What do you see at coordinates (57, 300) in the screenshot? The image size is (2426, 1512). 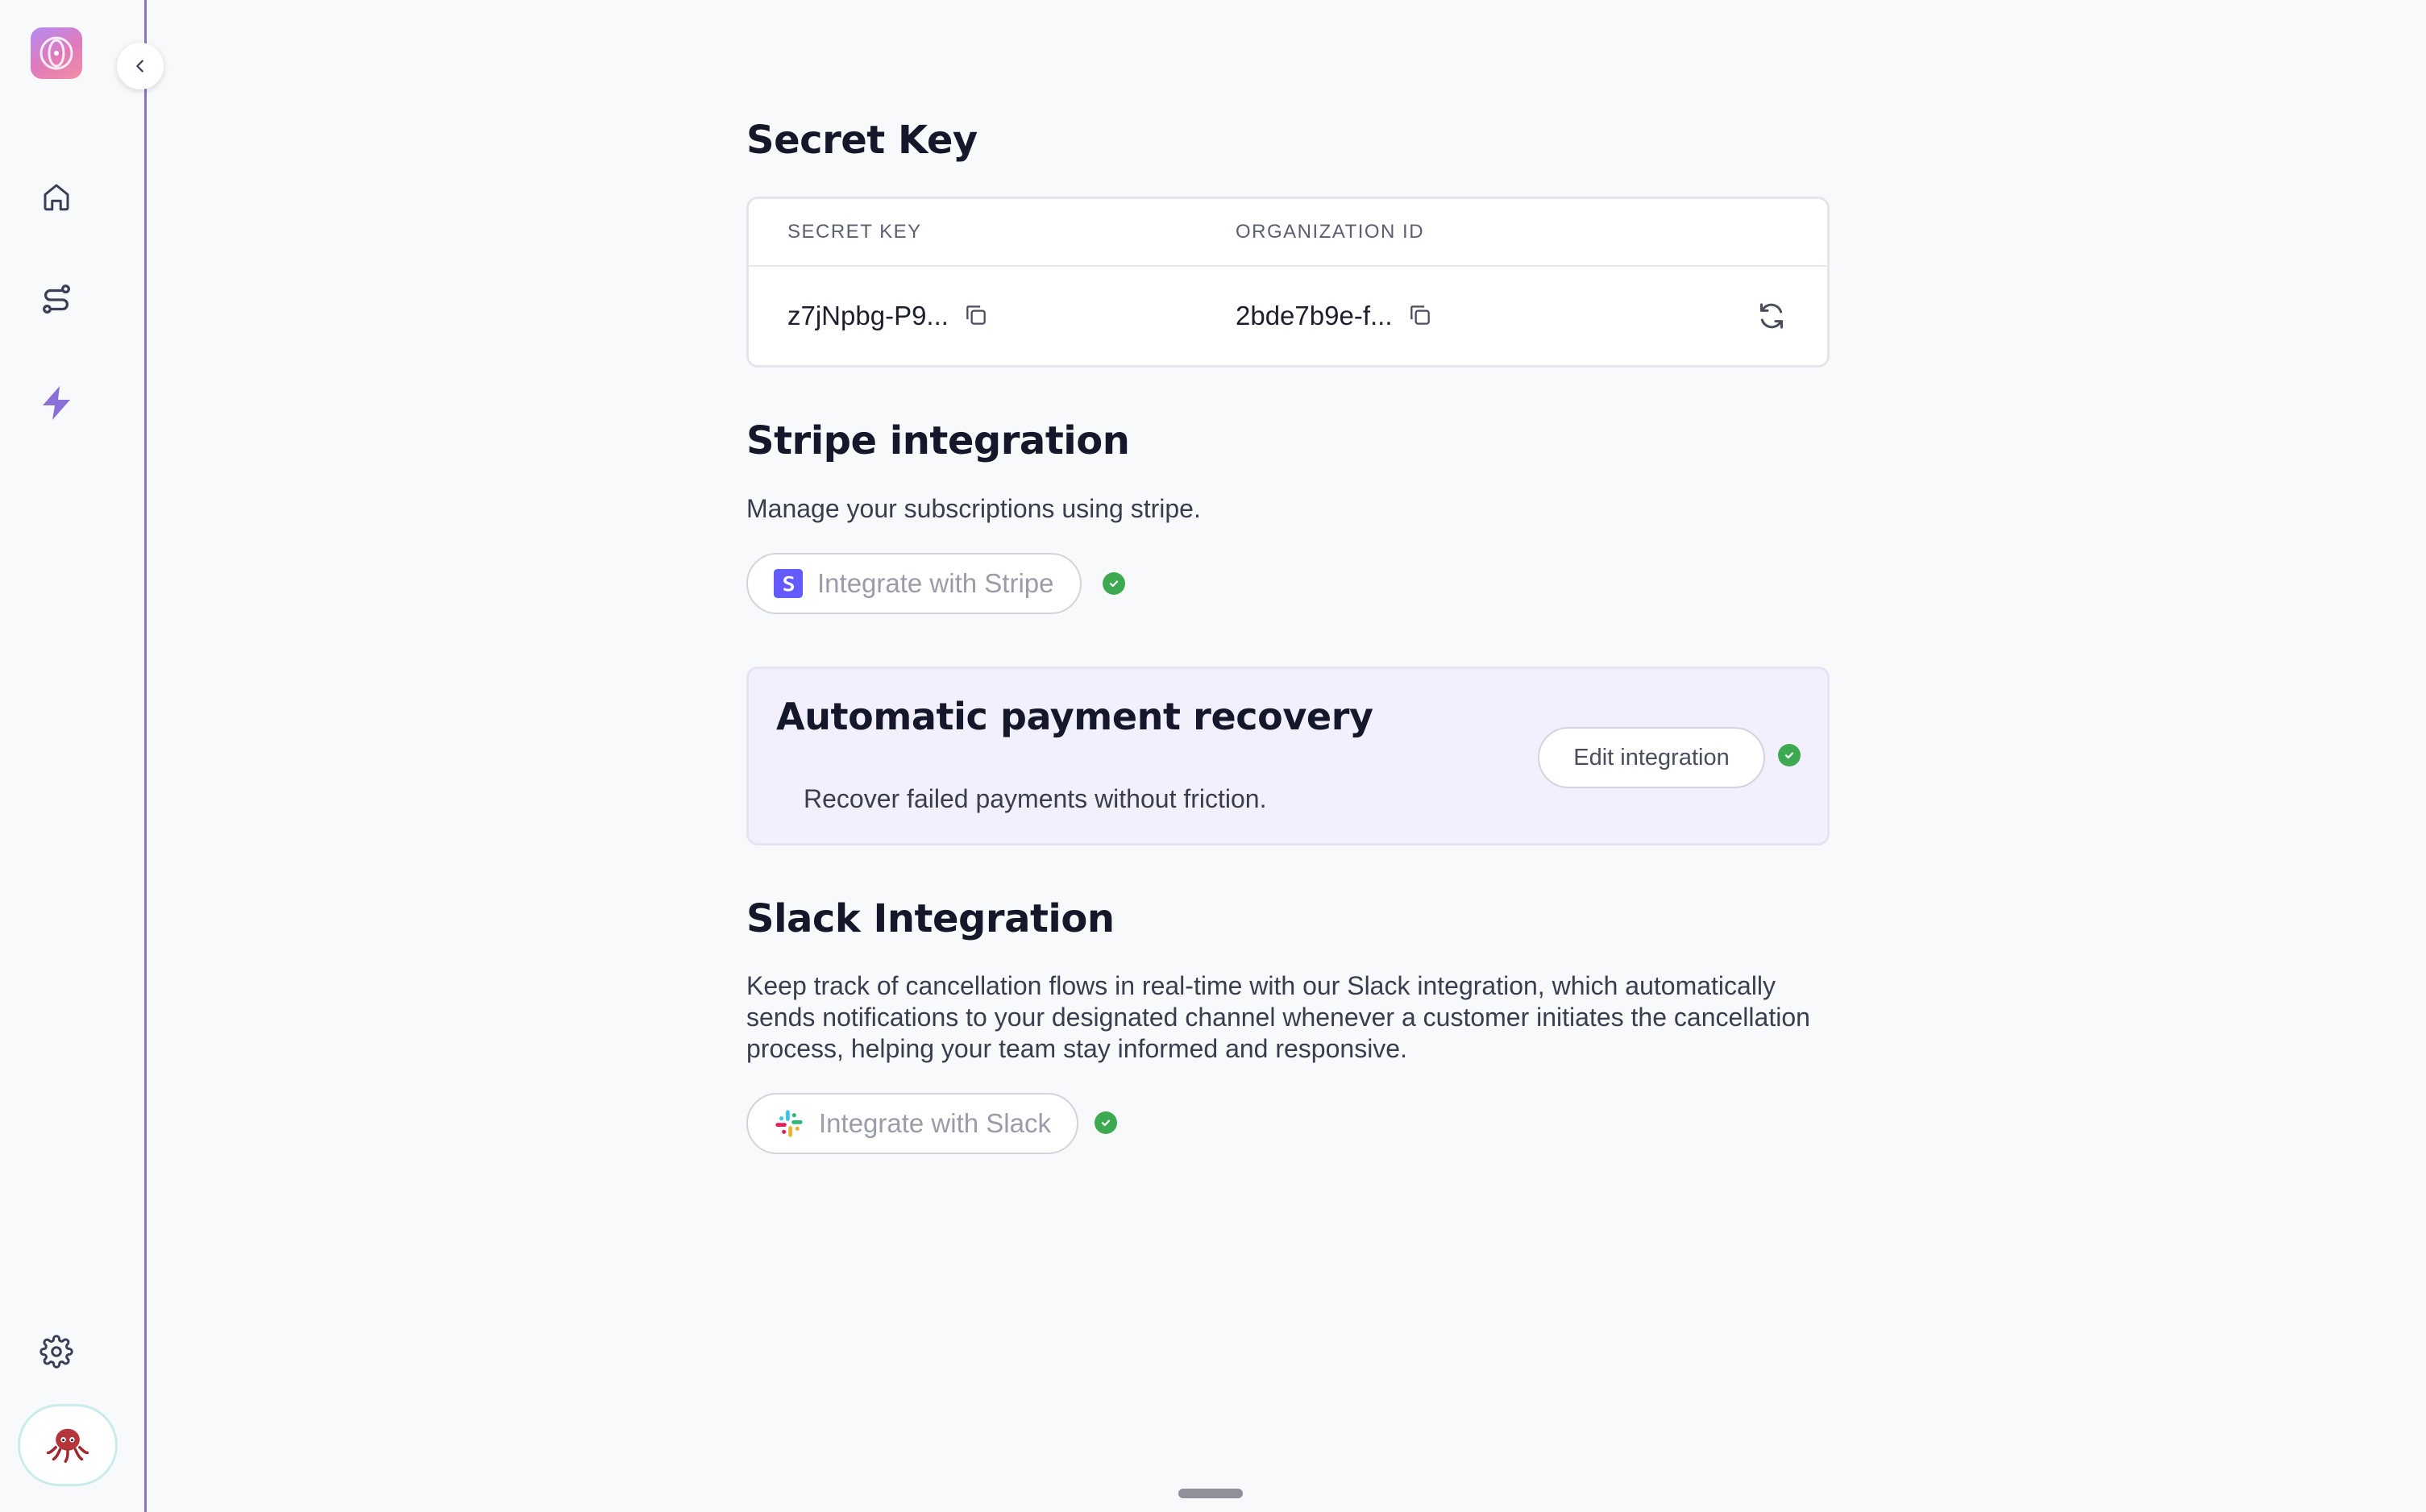 I see `route-icon` at bounding box center [57, 300].